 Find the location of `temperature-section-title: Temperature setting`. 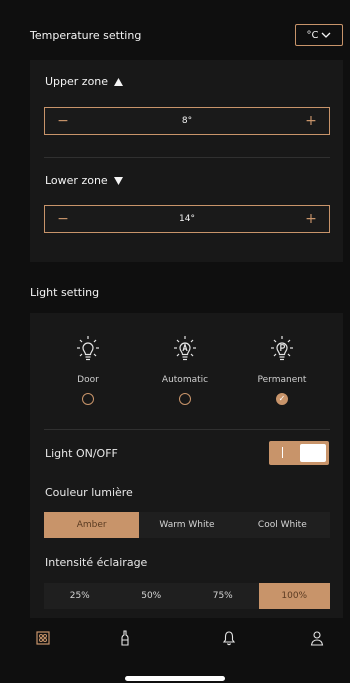

temperature-section-title: Temperature setting is located at coordinates (86, 35).